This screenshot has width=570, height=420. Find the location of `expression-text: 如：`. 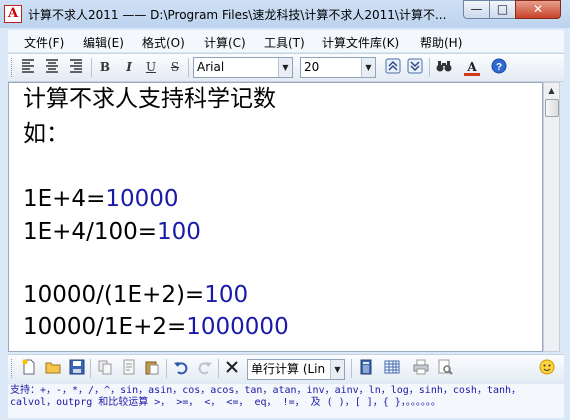

expression-text: 如： is located at coordinates (46, 134).